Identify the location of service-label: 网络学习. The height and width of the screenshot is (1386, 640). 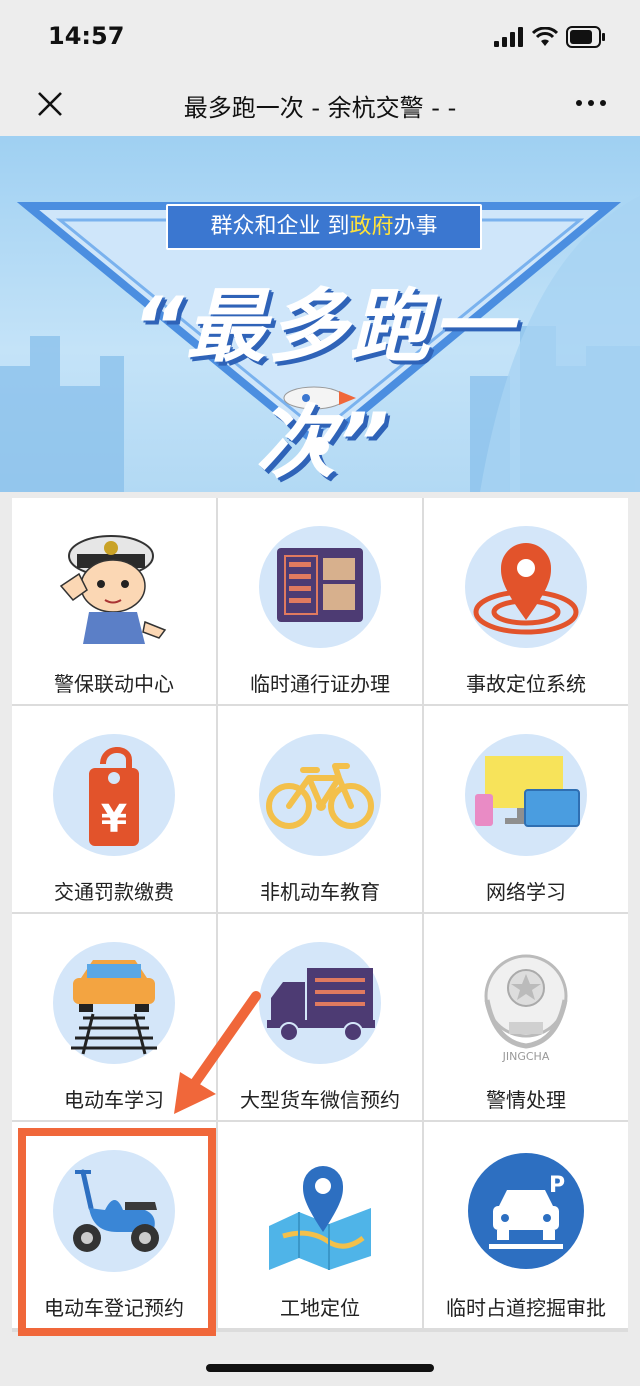
(526, 892).